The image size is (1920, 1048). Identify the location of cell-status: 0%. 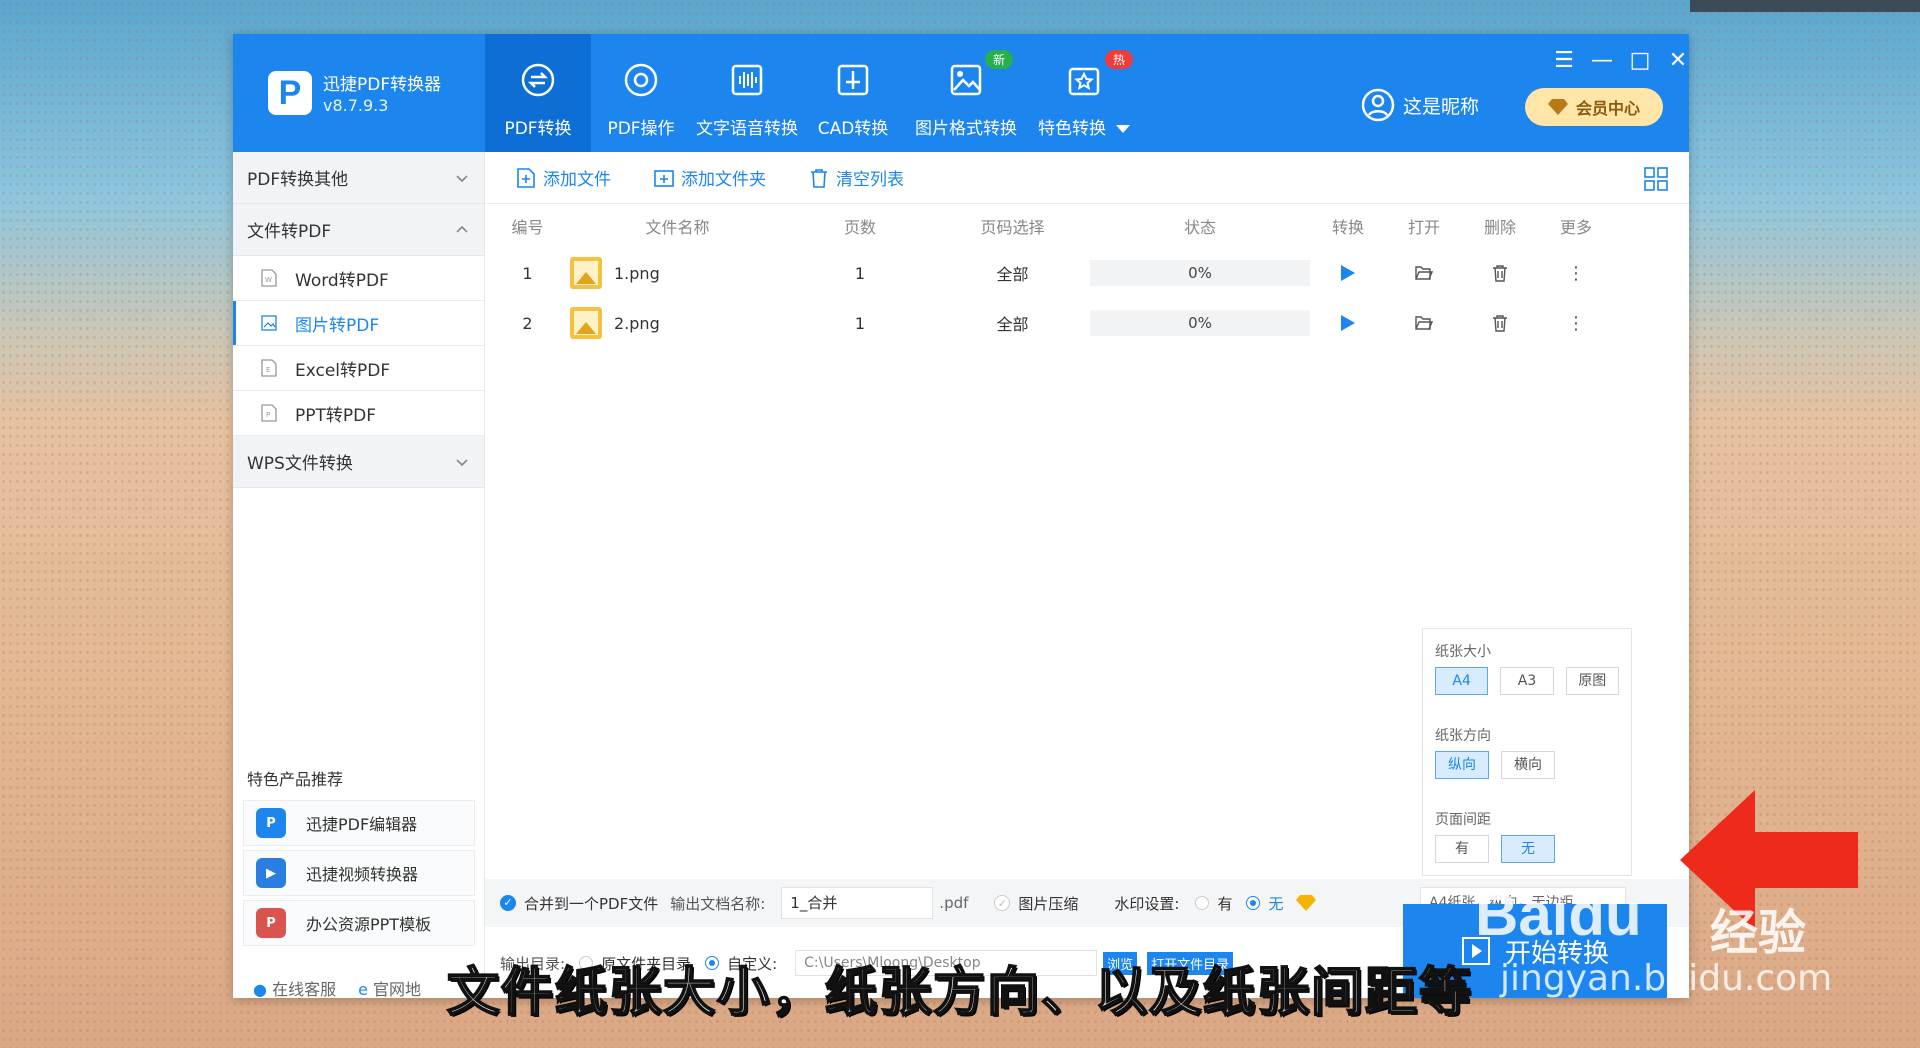
(1200, 273).